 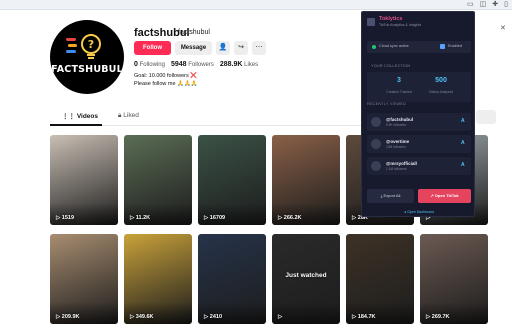 What do you see at coordinates (216, 317) in the screenshot?
I see `view-count-value: 2410` at bounding box center [216, 317].